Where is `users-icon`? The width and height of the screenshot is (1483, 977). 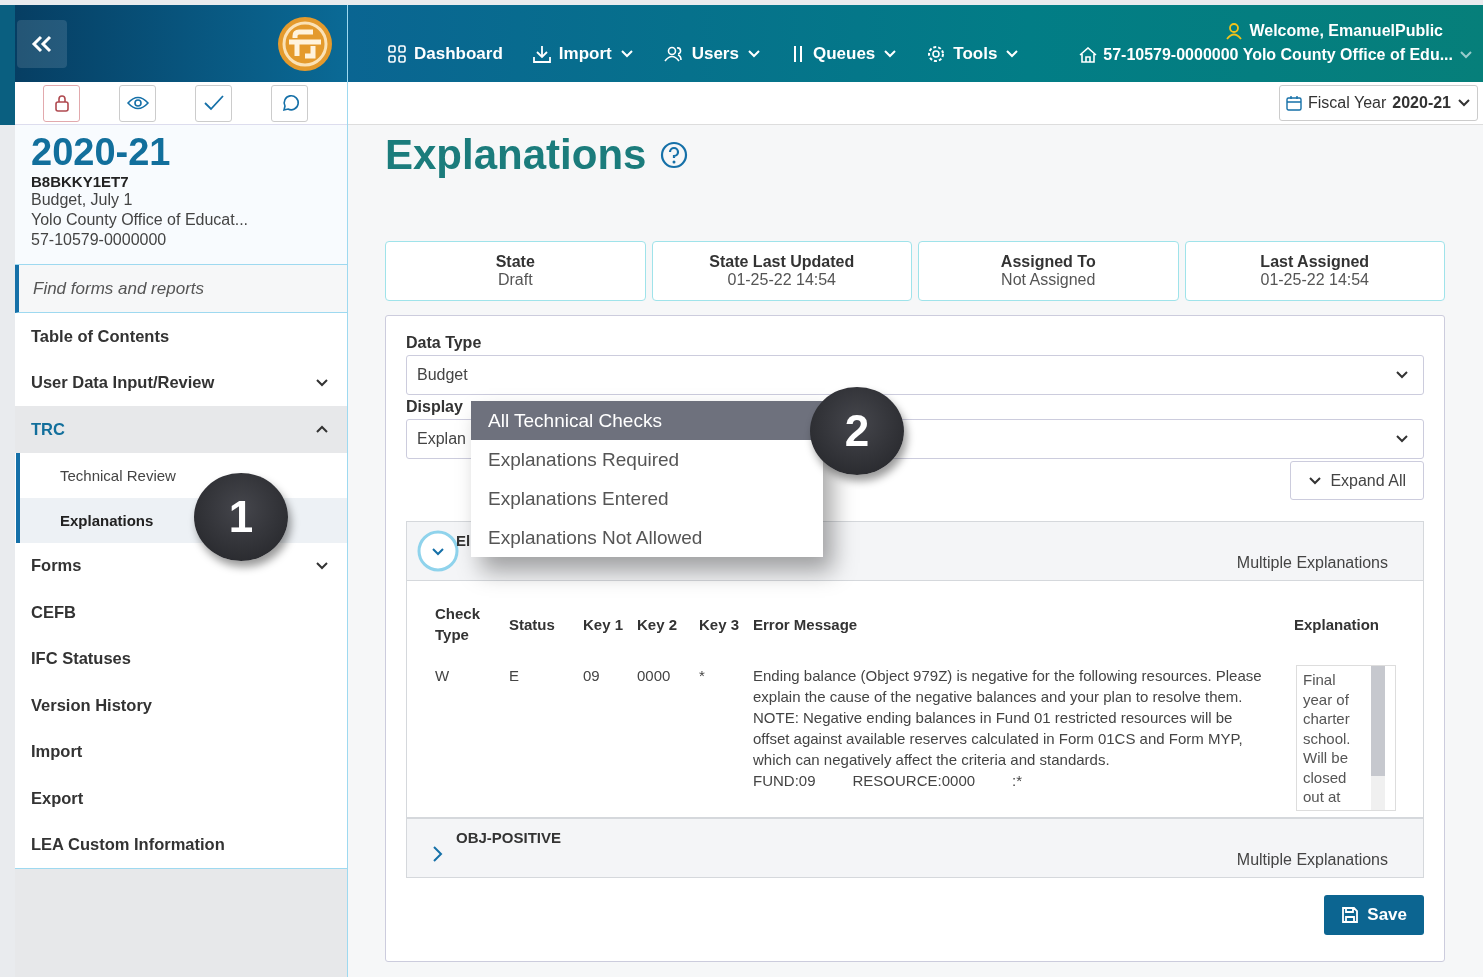
users-icon is located at coordinates (673, 54).